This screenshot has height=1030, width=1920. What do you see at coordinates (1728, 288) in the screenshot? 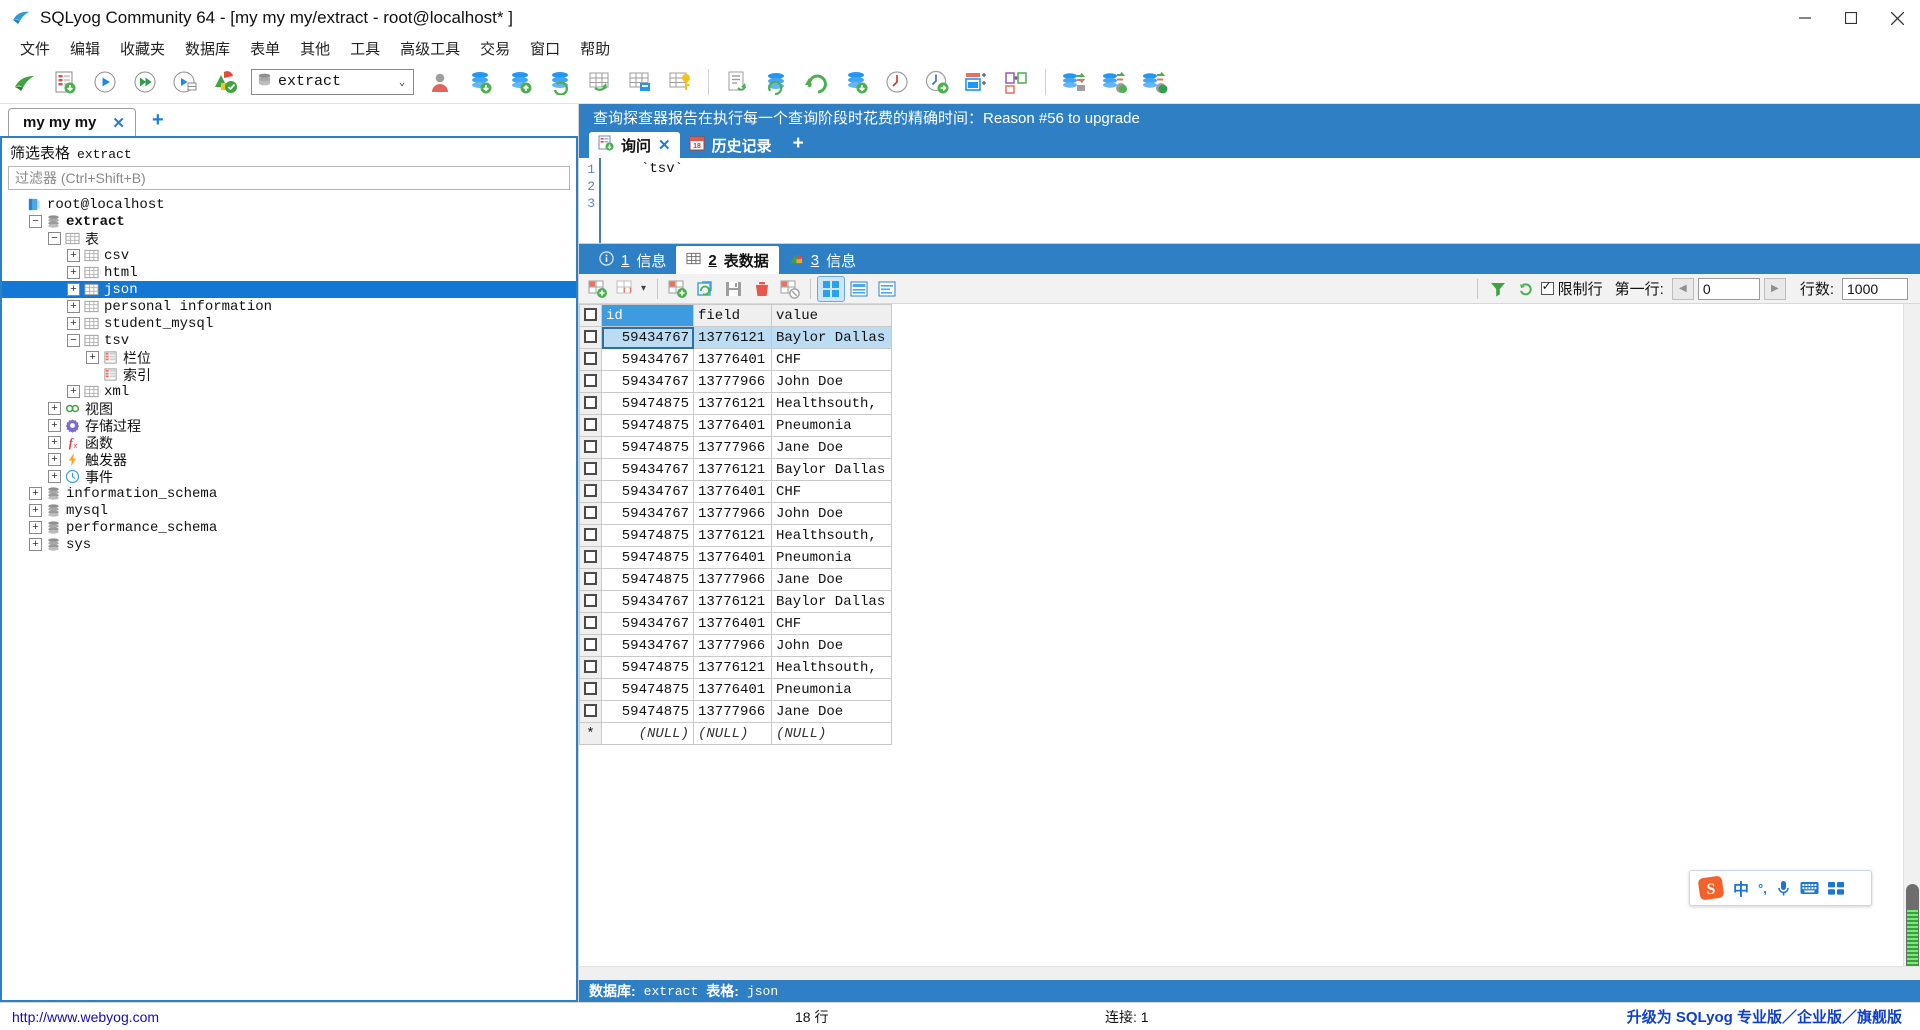
I see `first-row-input: 0` at bounding box center [1728, 288].